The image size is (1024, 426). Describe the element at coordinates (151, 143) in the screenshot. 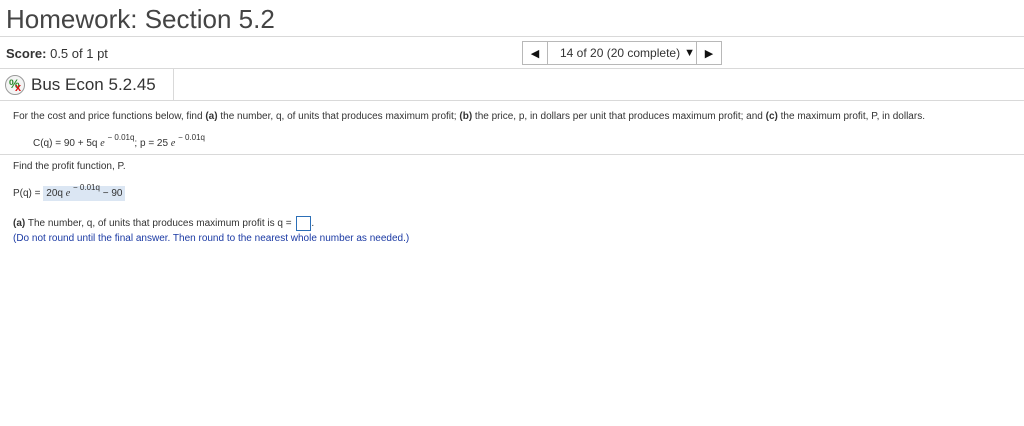

I see `price-function: ; p = 25` at that location.